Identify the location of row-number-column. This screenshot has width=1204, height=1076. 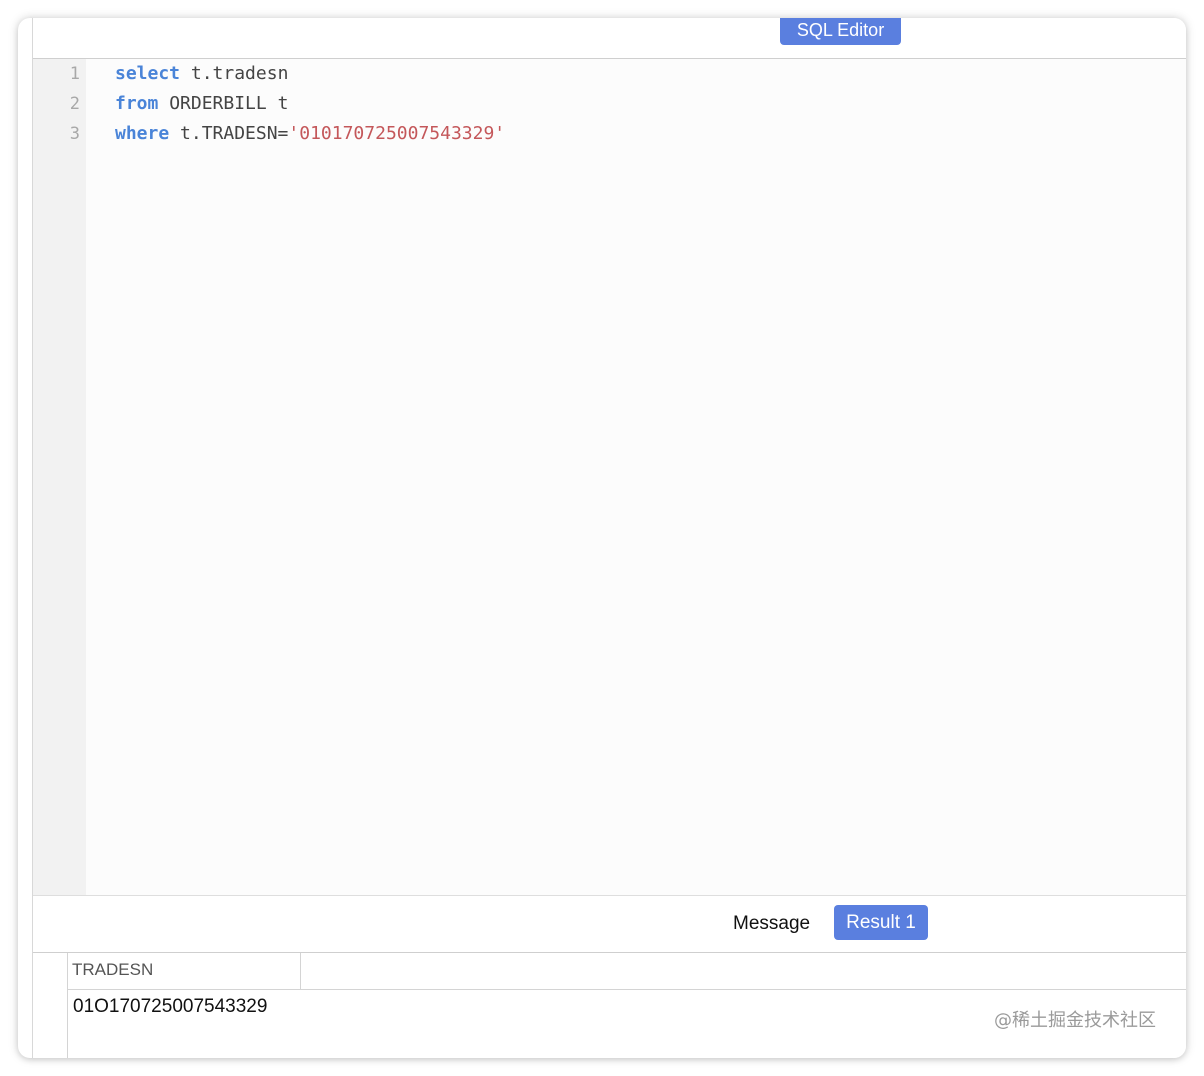
(50, 1005).